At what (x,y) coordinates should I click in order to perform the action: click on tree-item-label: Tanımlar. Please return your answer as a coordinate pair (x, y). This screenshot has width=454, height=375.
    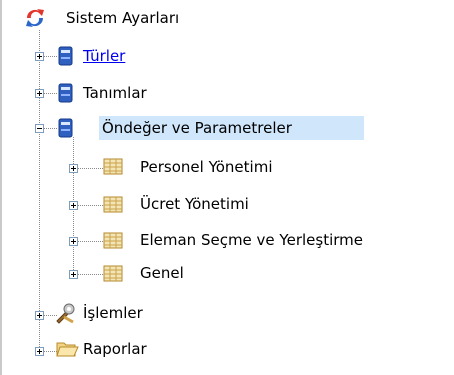
    Looking at the image, I should click on (115, 93).